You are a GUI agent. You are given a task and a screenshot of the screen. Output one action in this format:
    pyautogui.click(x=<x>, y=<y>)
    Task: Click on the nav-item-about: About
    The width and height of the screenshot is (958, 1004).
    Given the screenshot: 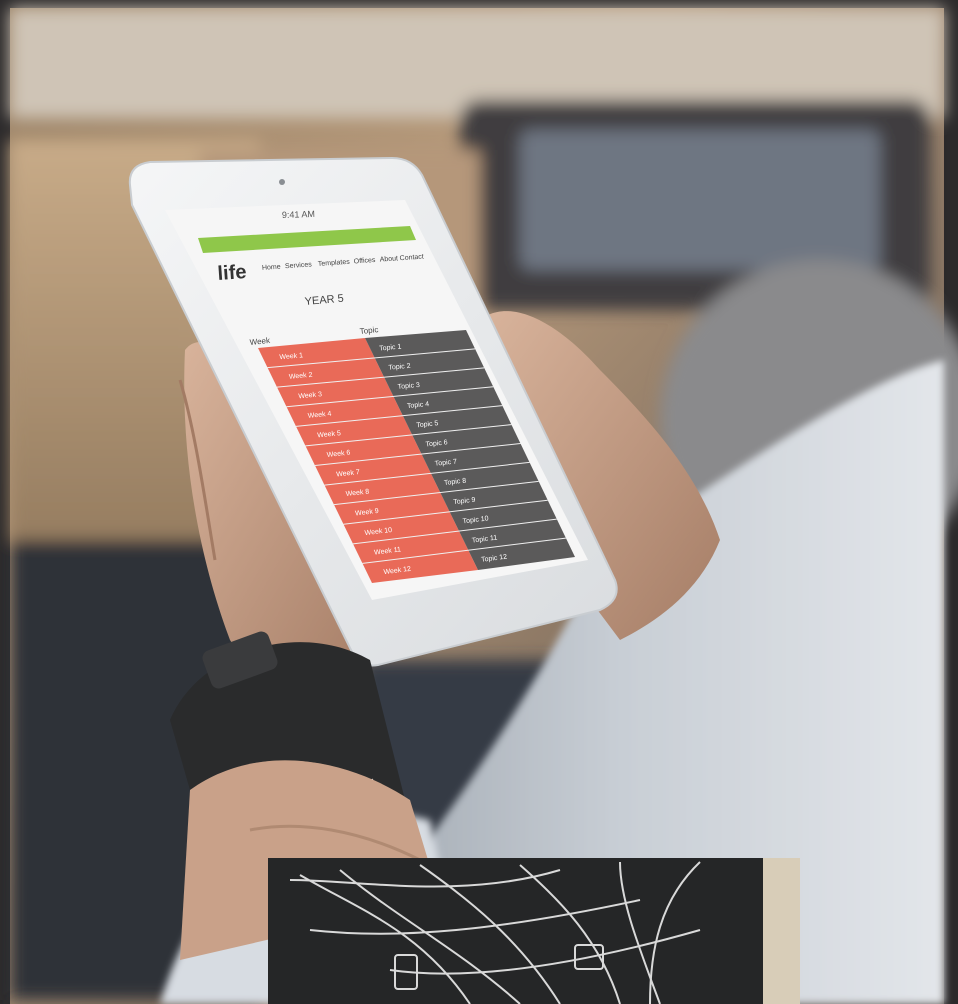 What is the action you would take?
    pyautogui.click(x=388, y=259)
    